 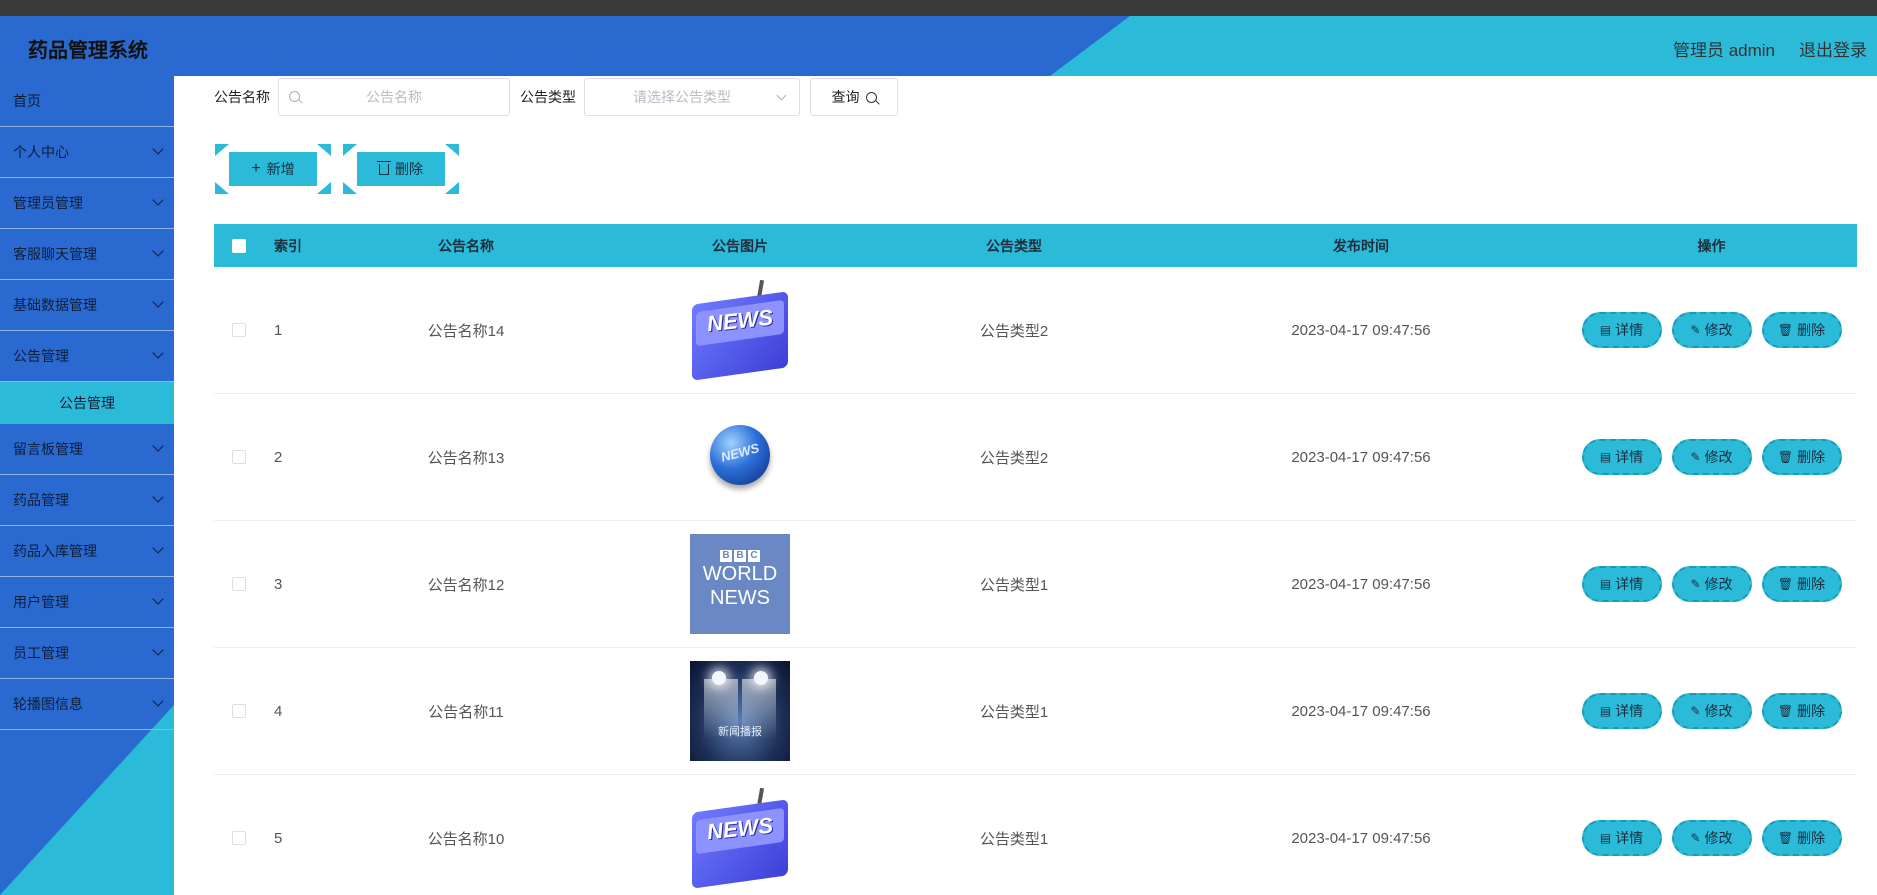 What do you see at coordinates (556, 97) in the screenshot?
I see `search-filter-bar: 公告名称 公告名称 公告类型 请选择公告类型 查询` at bounding box center [556, 97].